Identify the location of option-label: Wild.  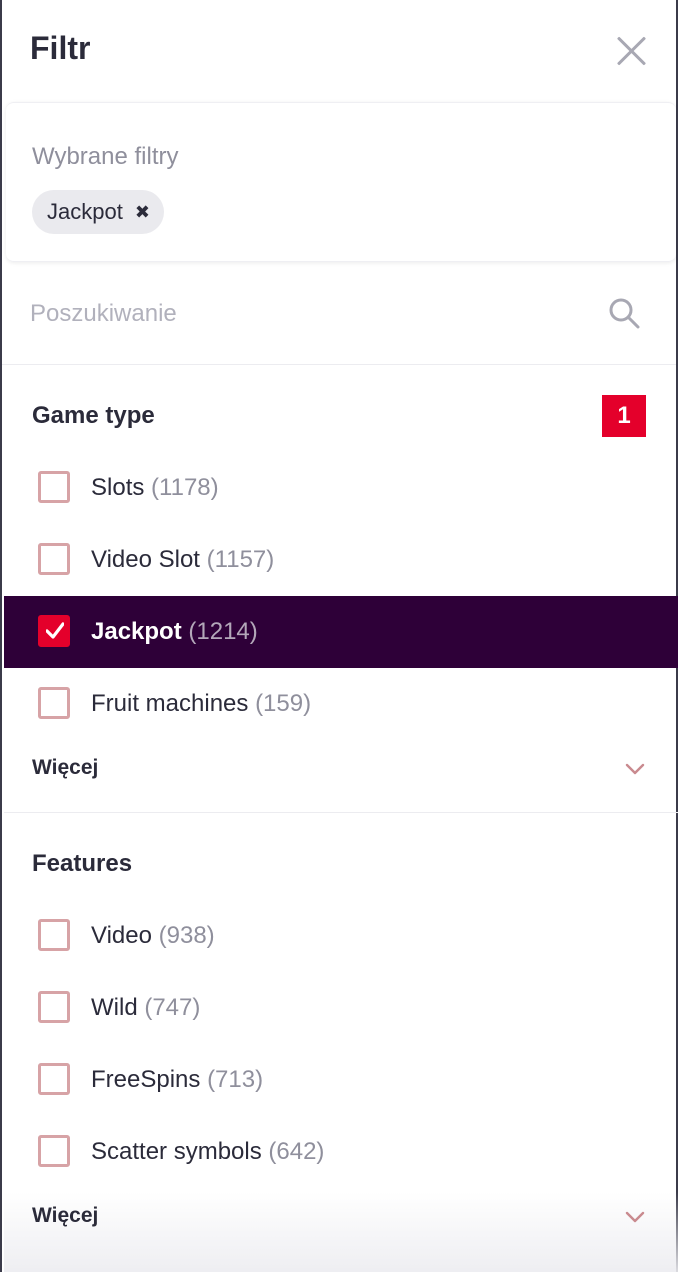
(114, 1007).